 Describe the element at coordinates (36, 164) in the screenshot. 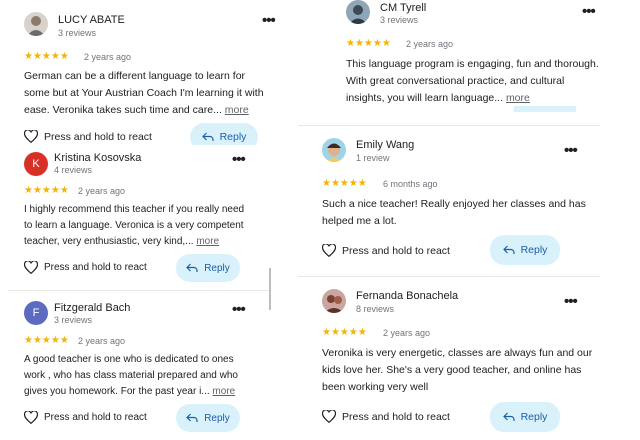

I see `avatar: K` at that location.